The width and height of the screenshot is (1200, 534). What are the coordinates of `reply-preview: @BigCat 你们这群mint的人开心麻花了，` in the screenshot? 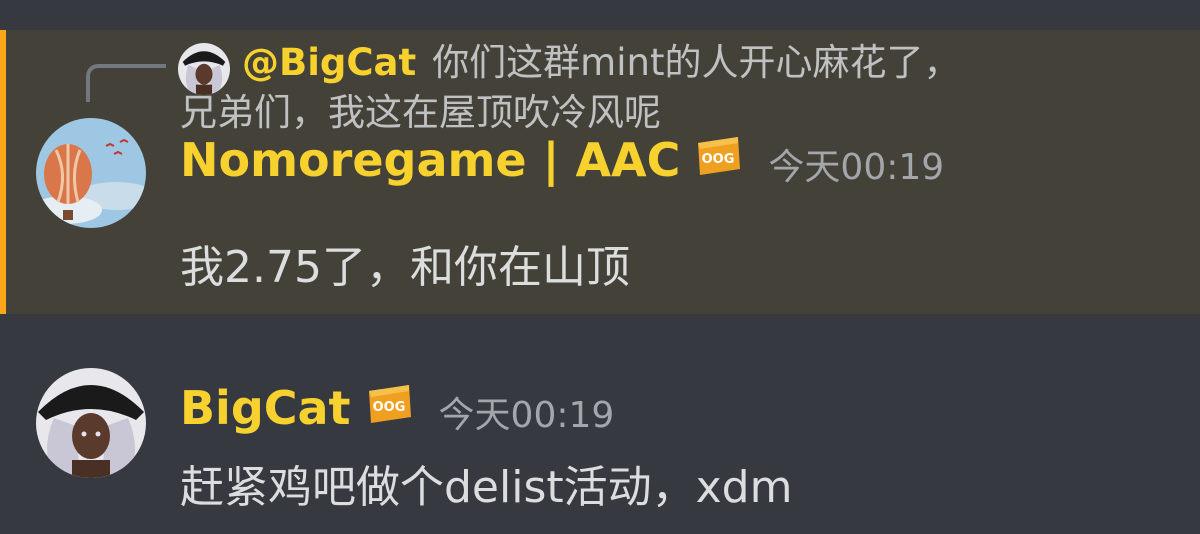 It's located at (692, 63).